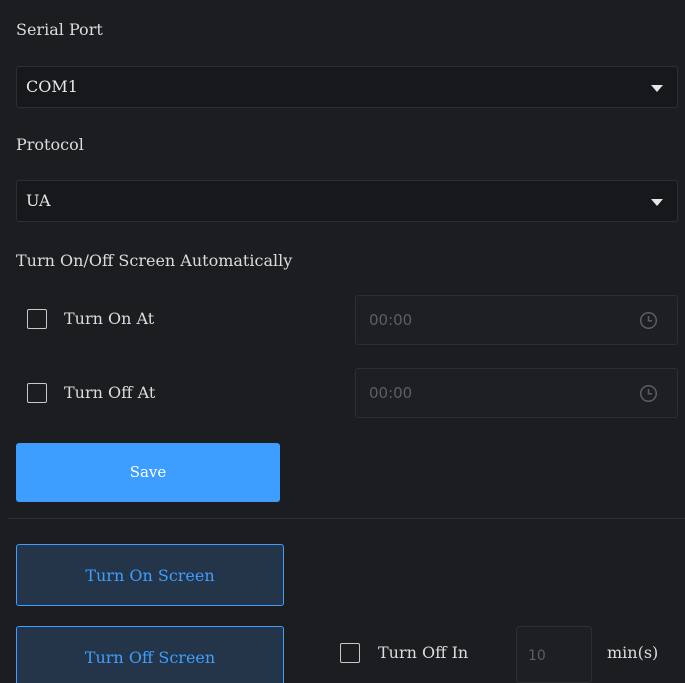 Image resolution: width=685 pixels, height=683 pixels. I want to click on turn-on-at-label: Turn On At, so click(109, 318).